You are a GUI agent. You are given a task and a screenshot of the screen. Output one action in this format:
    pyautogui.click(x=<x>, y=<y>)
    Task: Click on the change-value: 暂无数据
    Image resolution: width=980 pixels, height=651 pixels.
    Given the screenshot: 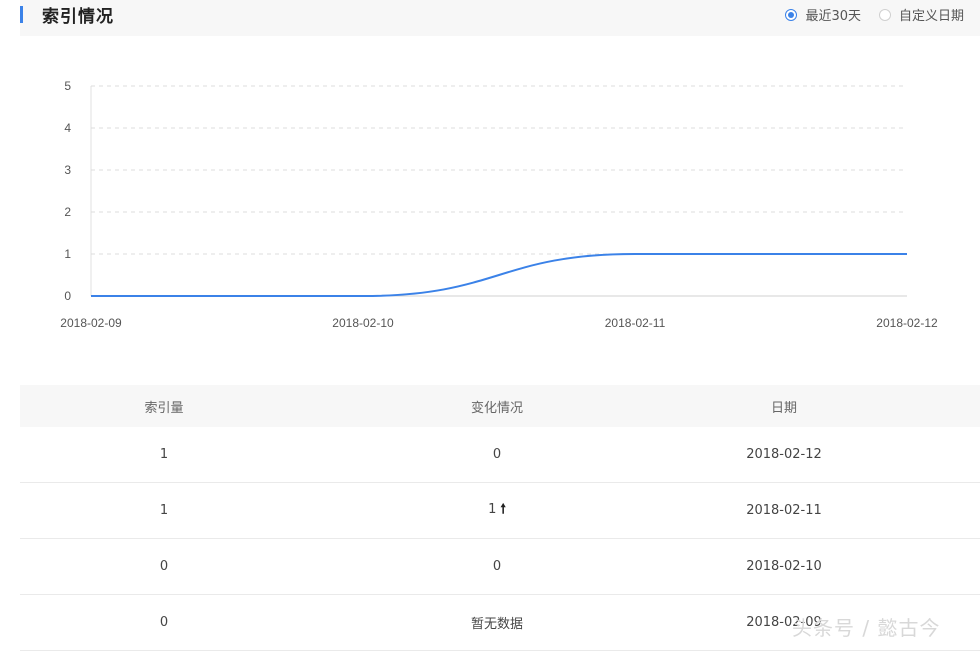 What is the action you would take?
    pyautogui.click(x=496, y=624)
    